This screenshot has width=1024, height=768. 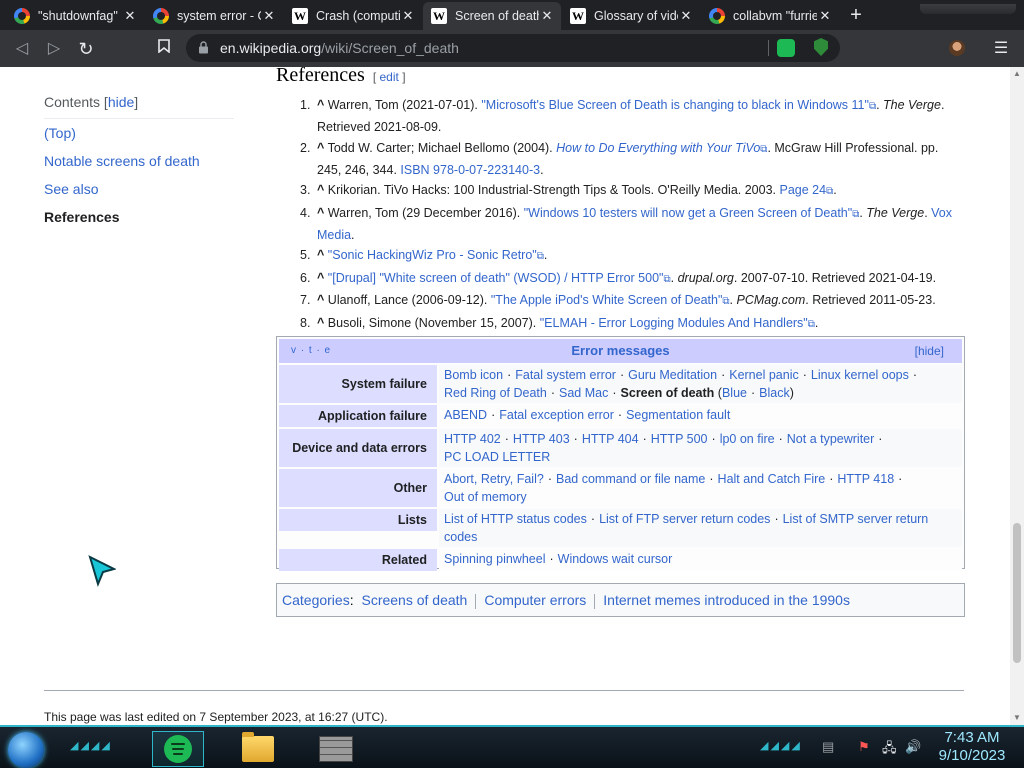 I want to click on ref-link: "The Apple iPod's White Screen of Death", so click(x=607, y=300).